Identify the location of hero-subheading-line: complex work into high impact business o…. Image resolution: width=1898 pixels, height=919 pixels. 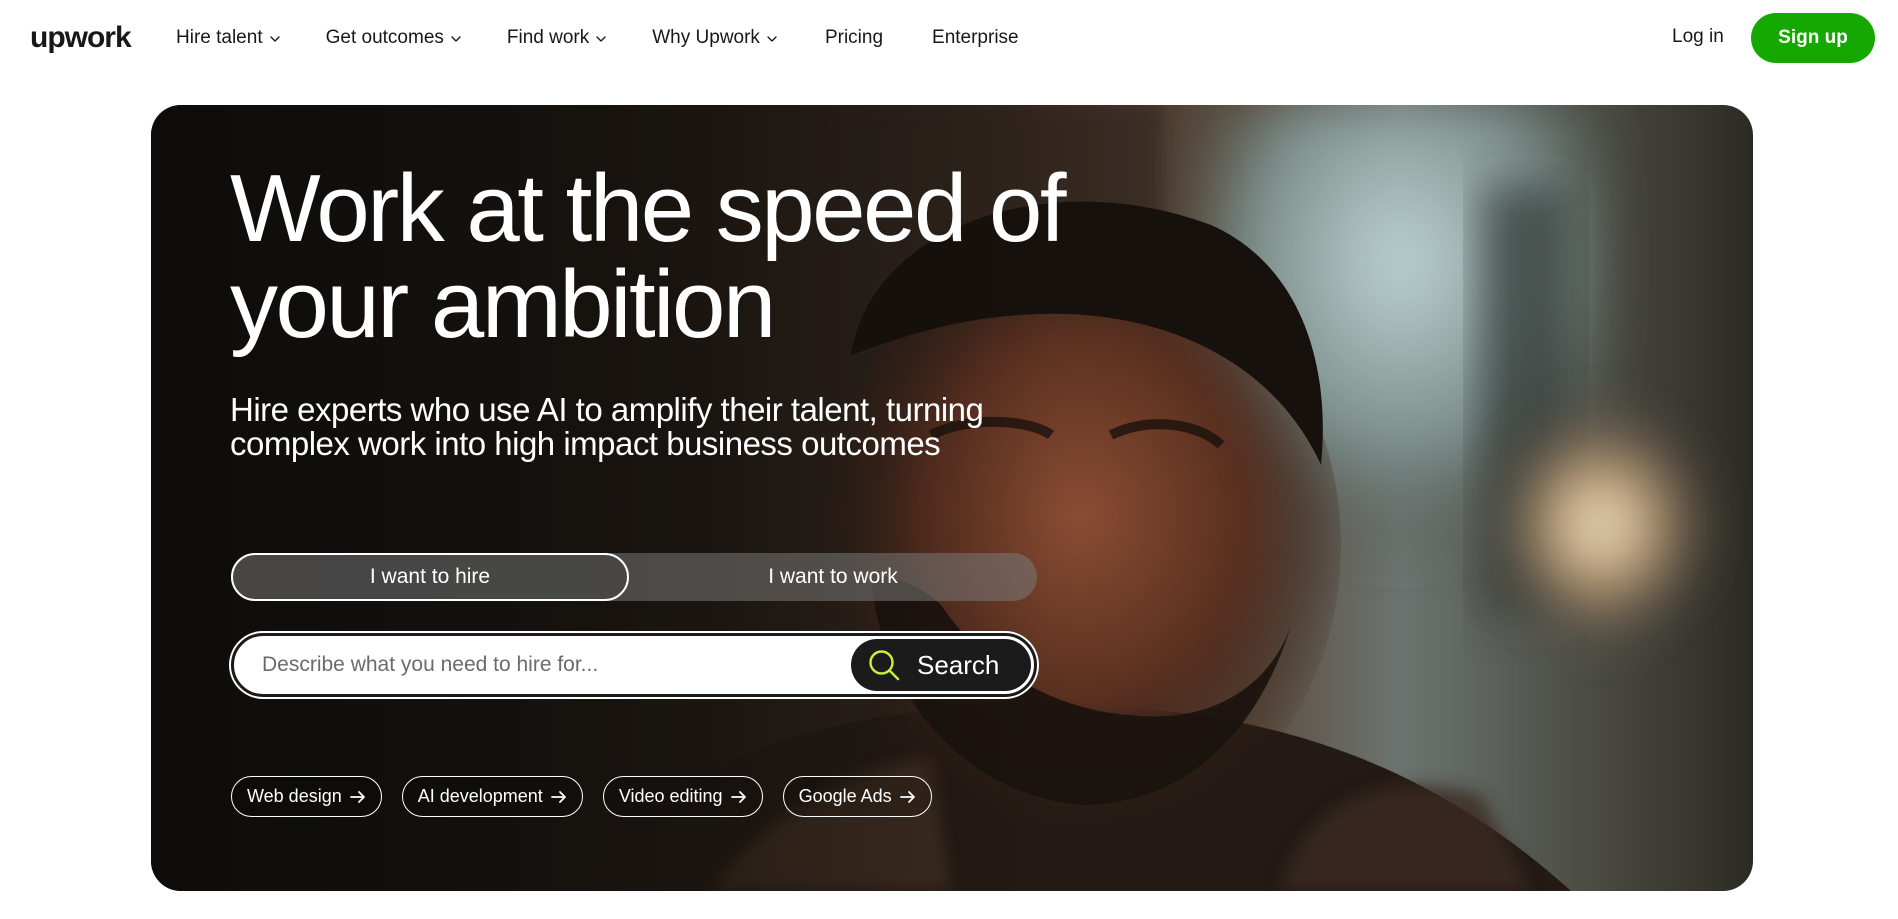
(585, 443).